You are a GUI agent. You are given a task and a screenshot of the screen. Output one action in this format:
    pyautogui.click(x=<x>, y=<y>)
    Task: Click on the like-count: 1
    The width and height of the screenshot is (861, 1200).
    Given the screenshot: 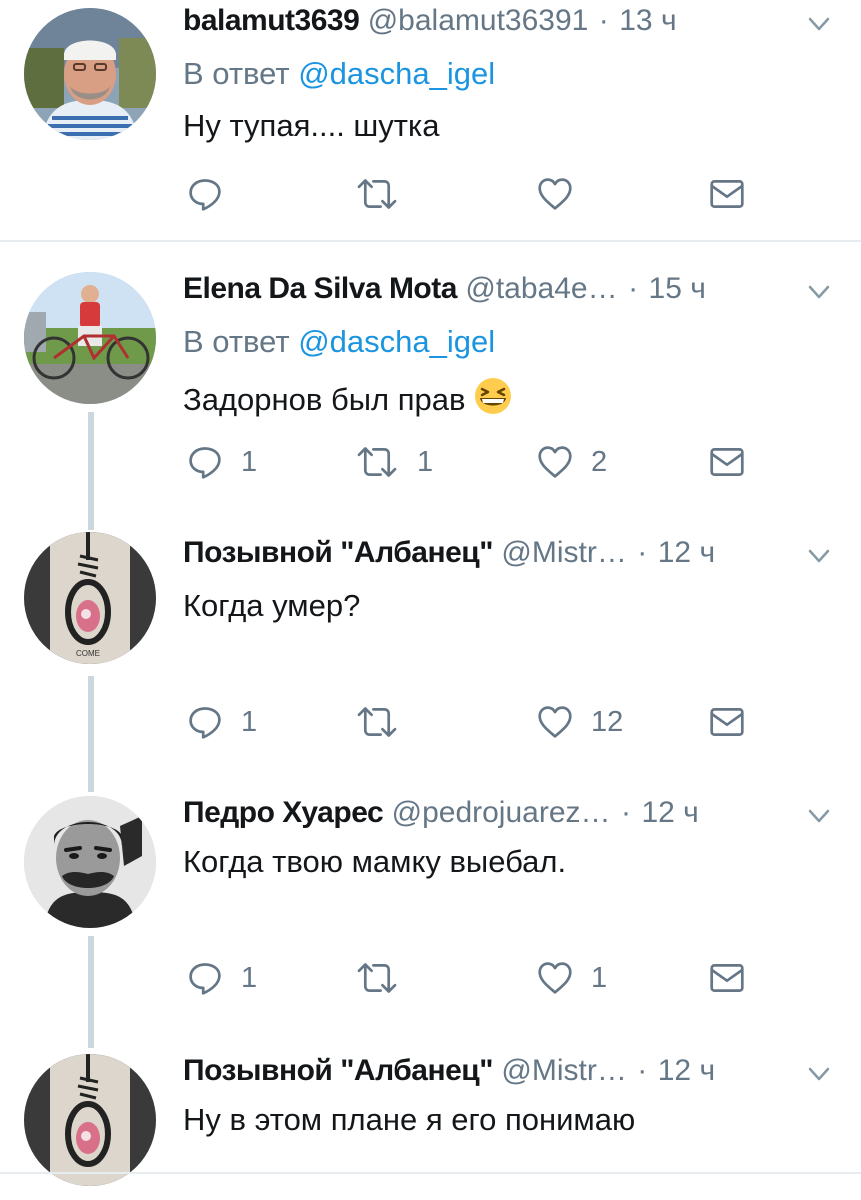 What is the action you would take?
    pyautogui.click(x=599, y=977)
    